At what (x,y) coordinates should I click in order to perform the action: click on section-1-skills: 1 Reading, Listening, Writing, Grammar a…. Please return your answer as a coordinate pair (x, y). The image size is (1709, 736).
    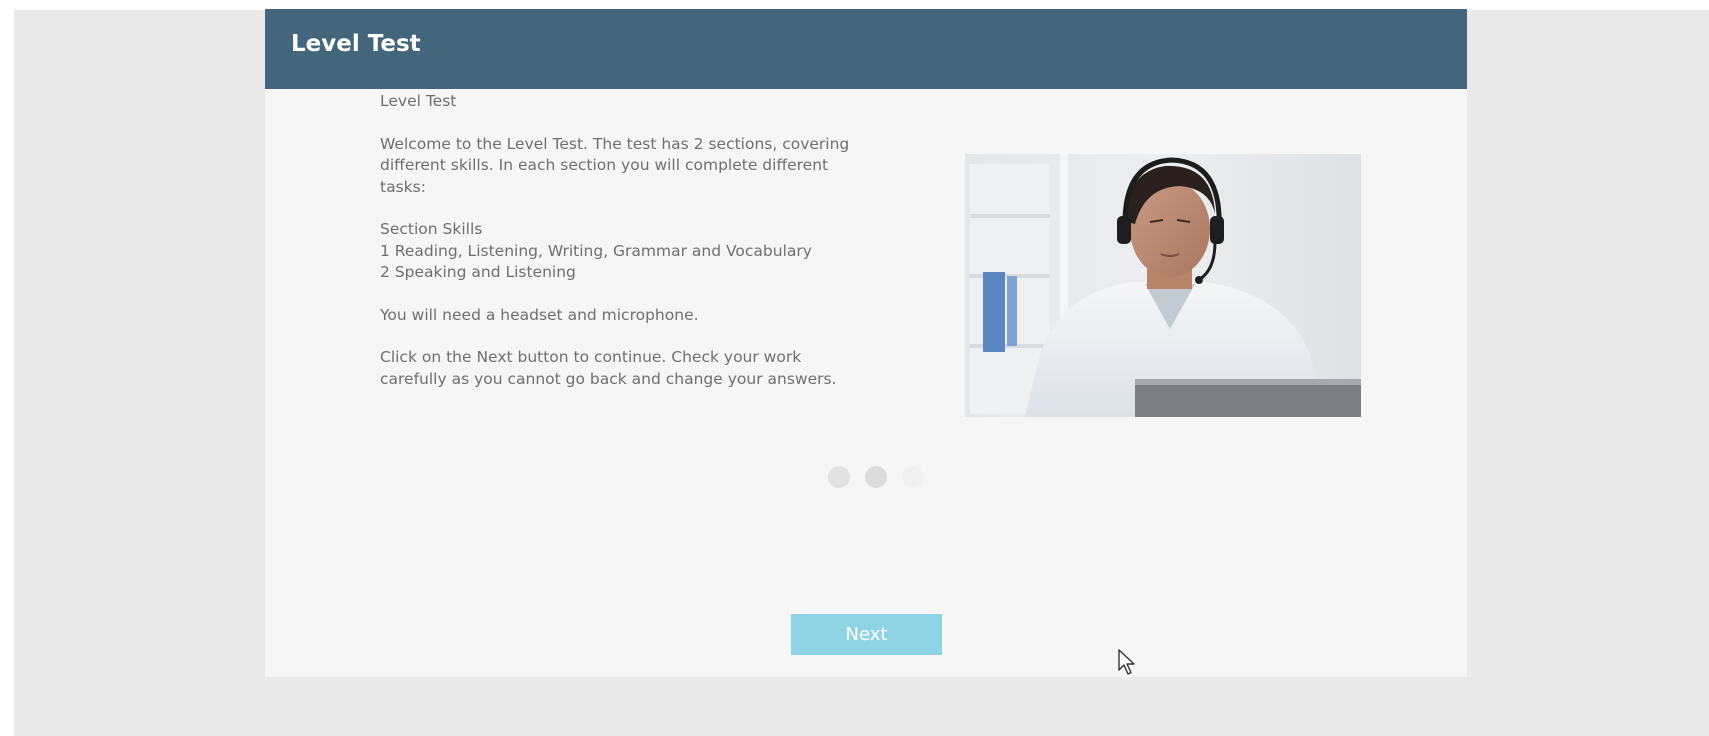
    Looking at the image, I should click on (596, 250).